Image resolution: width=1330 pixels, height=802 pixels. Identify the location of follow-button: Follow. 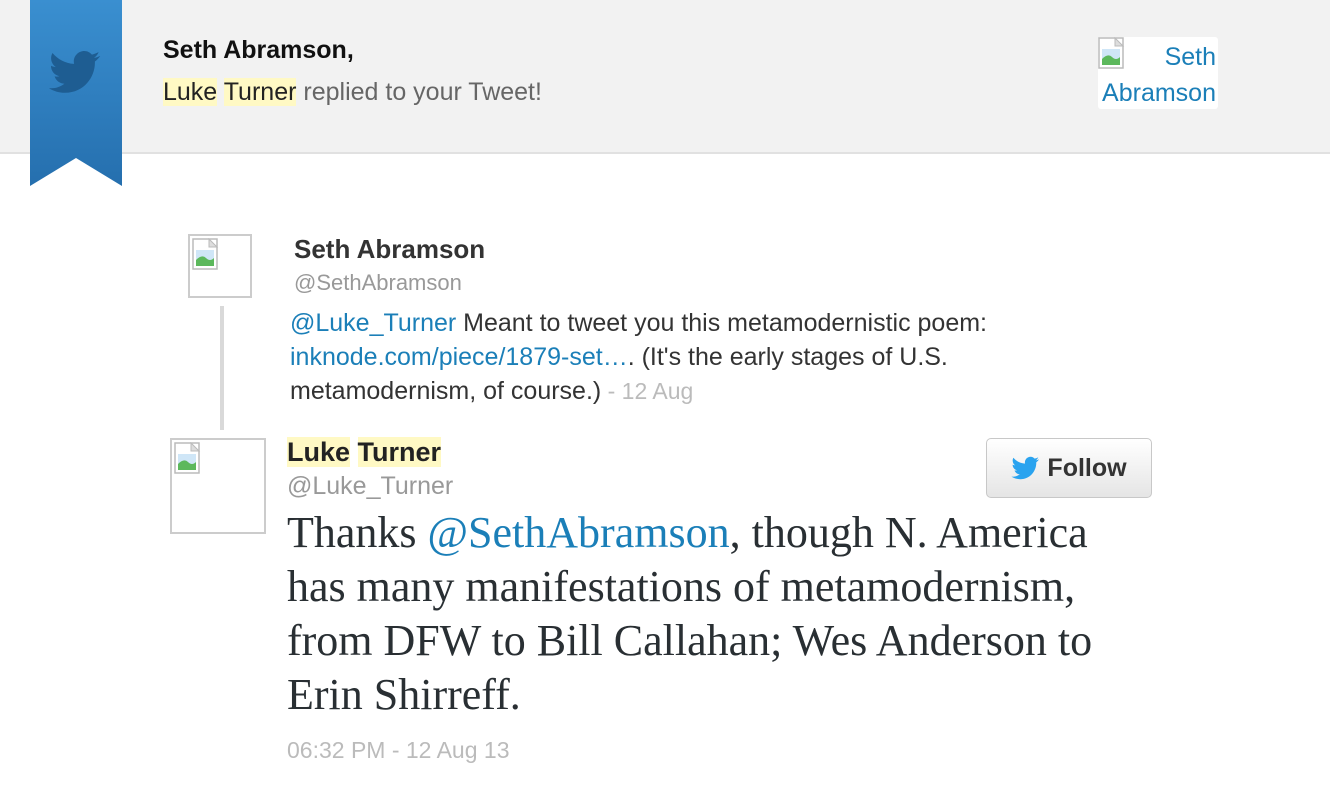
(1069, 468).